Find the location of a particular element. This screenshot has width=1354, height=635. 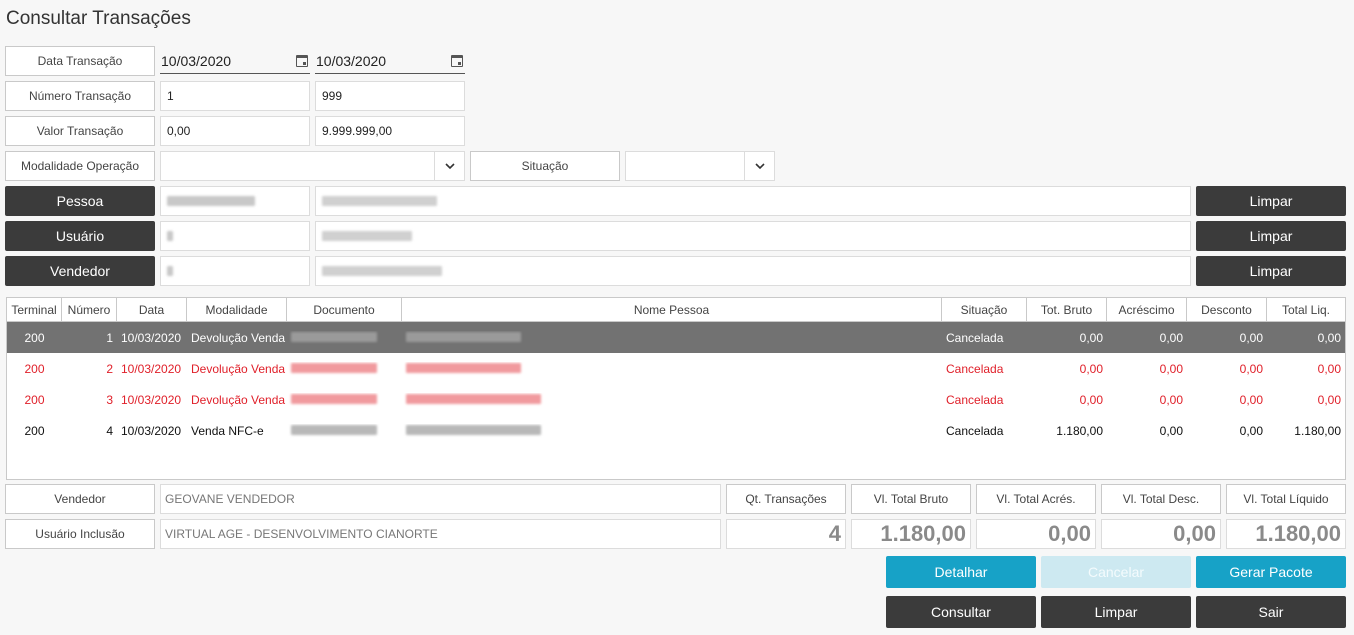

cancelar-button: Cancelar is located at coordinates (1116, 572).